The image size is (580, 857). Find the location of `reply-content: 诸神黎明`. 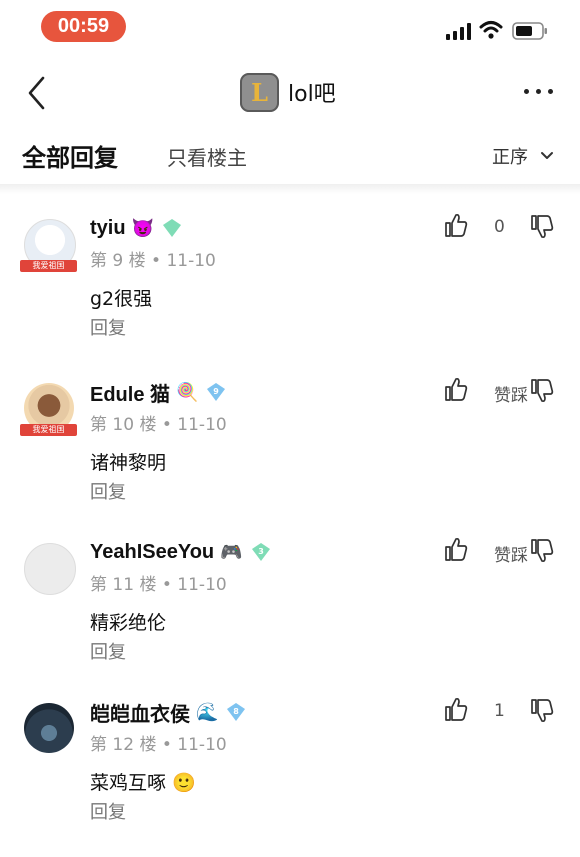

reply-content: 诸神黎明 is located at coordinates (128, 463).